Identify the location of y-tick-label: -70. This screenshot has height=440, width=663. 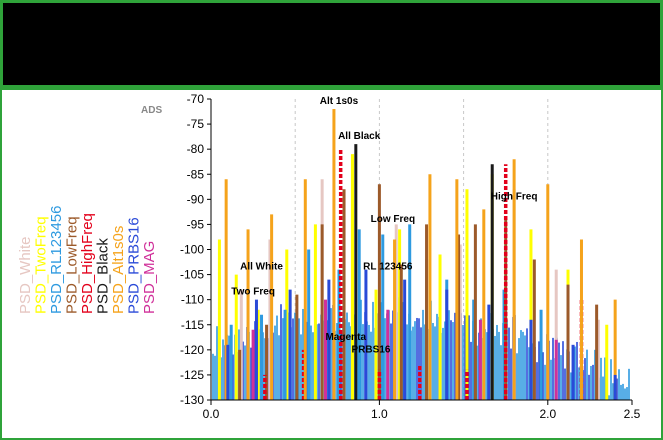
(196, 99).